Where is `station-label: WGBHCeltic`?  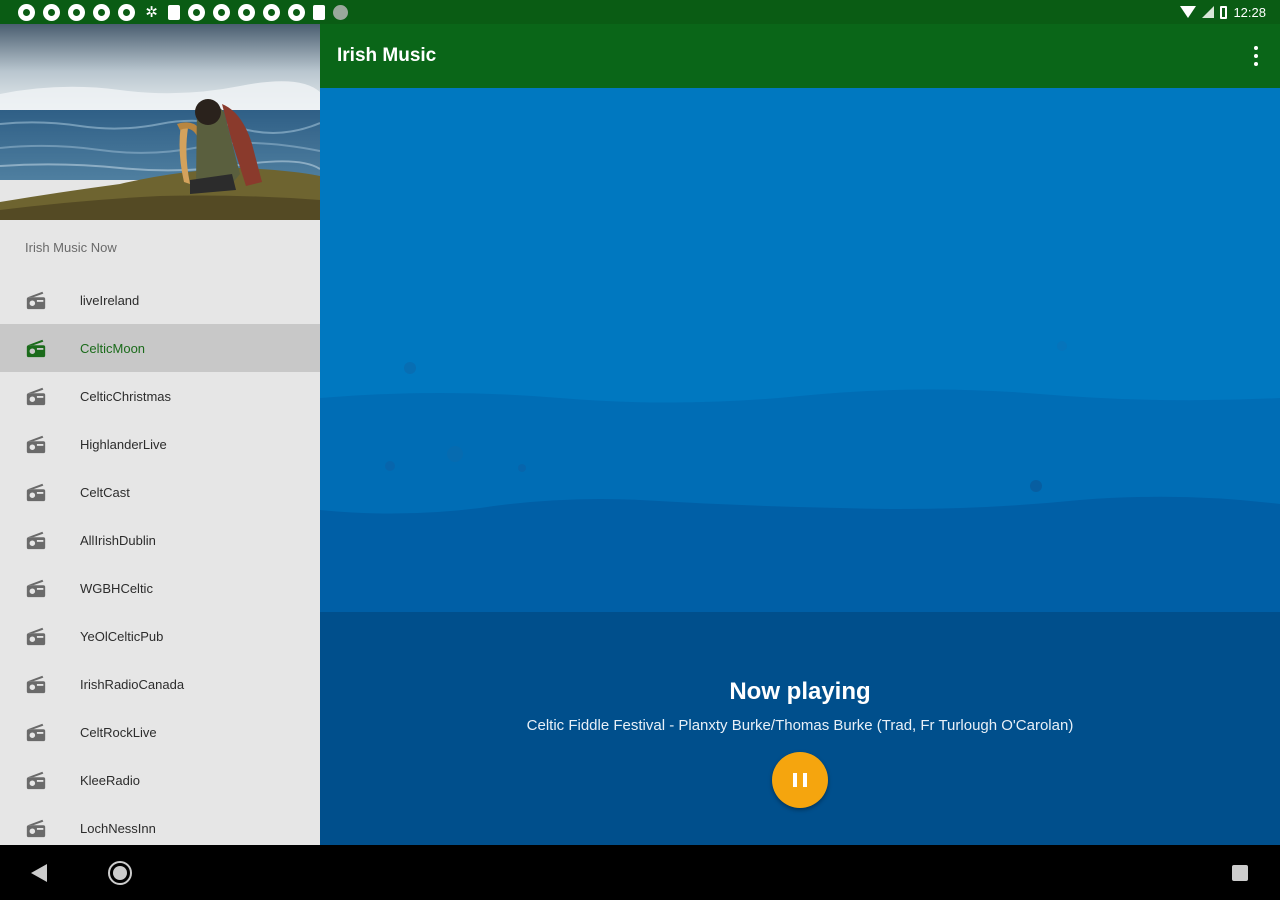 station-label: WGBHCeltic is located at coordinates (116, 588).